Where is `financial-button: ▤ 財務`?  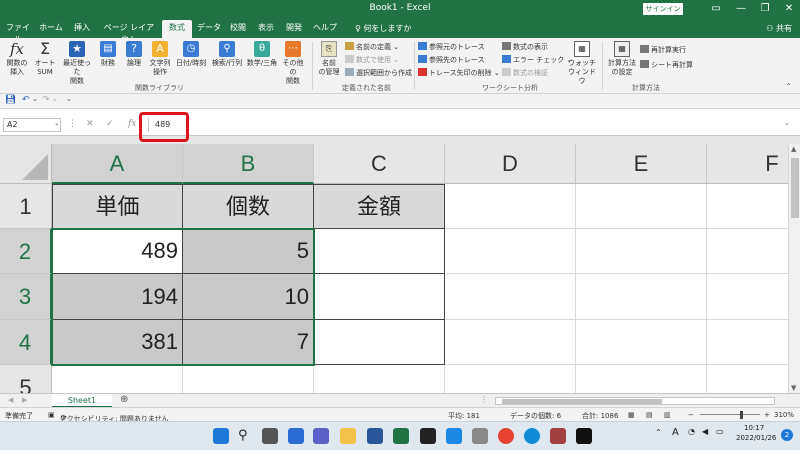
financial-button: ▤ 財務 is located at coordinates (108, 54).